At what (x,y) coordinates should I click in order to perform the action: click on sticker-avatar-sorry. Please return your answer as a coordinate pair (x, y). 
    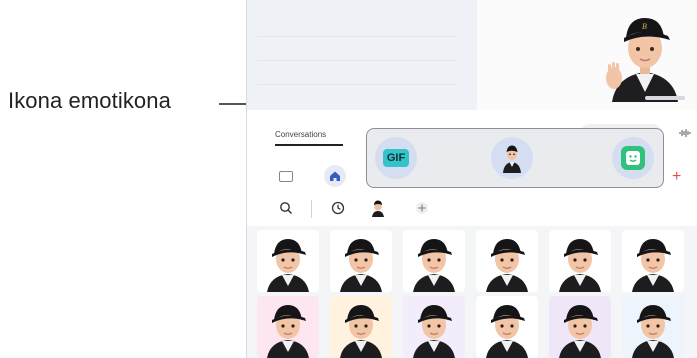
    Looking at the image, I should click on (361, 327).